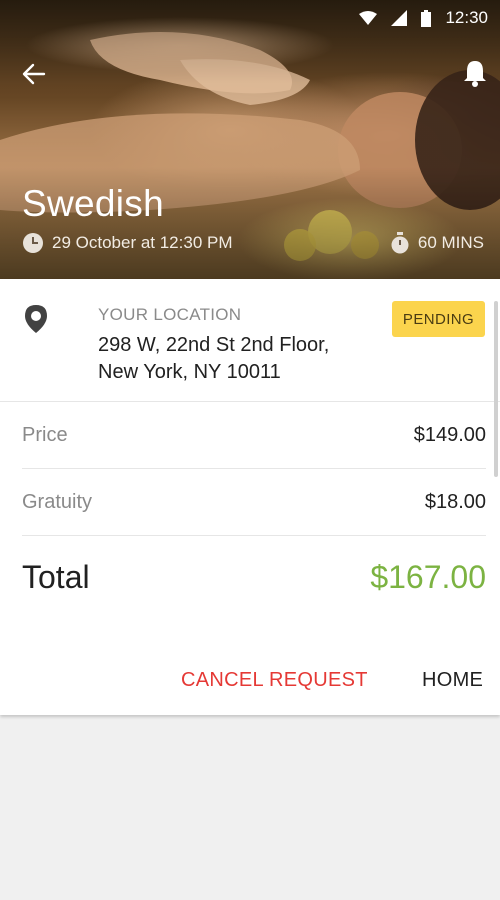 The height and width of the screenshot is (900, 500). What do you see at coordinates (214, 345) in the screenshot?
I see `address-line-1: 298 W, 22nd St 2nd Floor,` at bounding box center [214, 345].